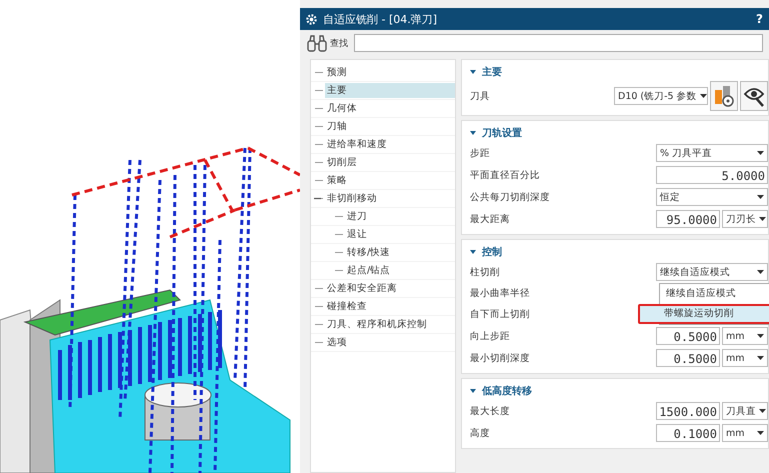 Image resolution: width=769 pixels, height=473 pixels. I want to click on tree-item: 预测, so click(390, 72).